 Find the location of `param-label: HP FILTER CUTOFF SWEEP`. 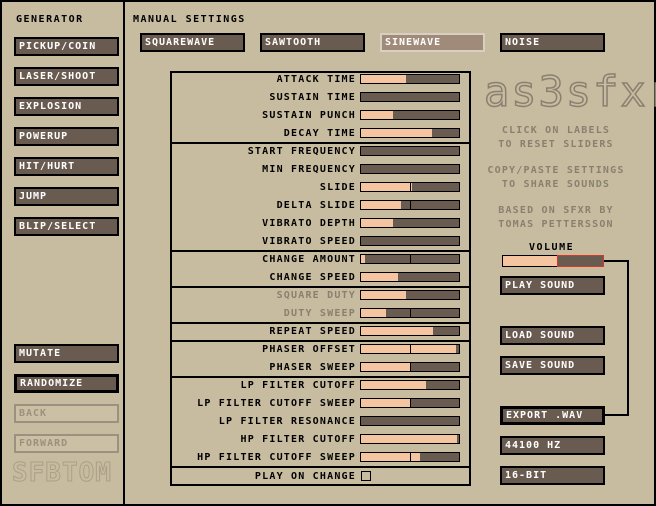

param-label: HP FILTER CUTOFF SWEEP is located at coordinates (276, 457).